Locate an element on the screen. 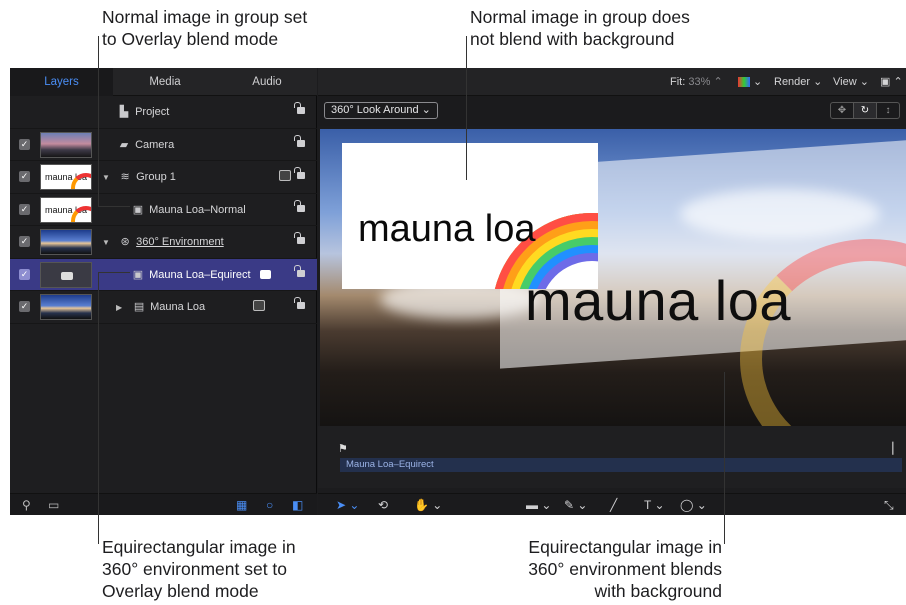 Image resolution: width=906 pixels, height=605 pixels. checker-icon: ▦ is located at coordinates (241, 505).